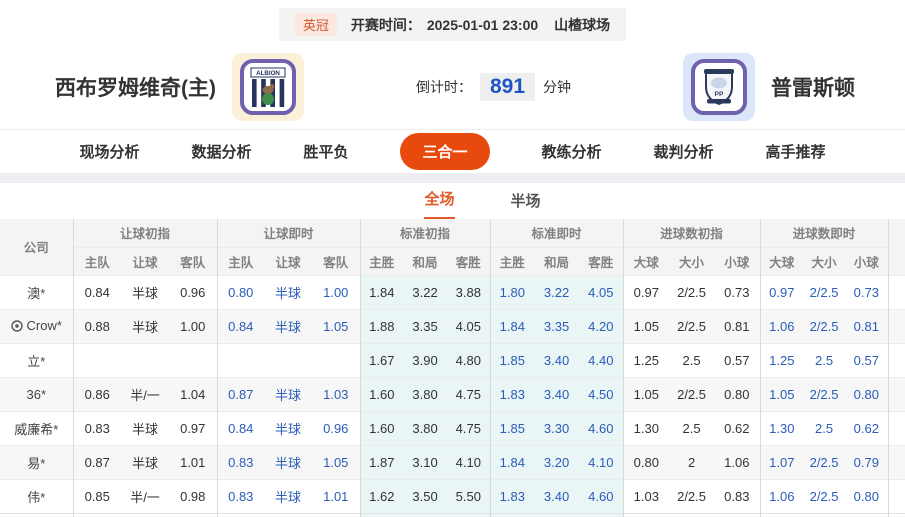  What do you see at coordinates (425, 359) in the screenshot?
I see `odds-cell-std_initial-1: 3.90` at bounding box center [425, 359].